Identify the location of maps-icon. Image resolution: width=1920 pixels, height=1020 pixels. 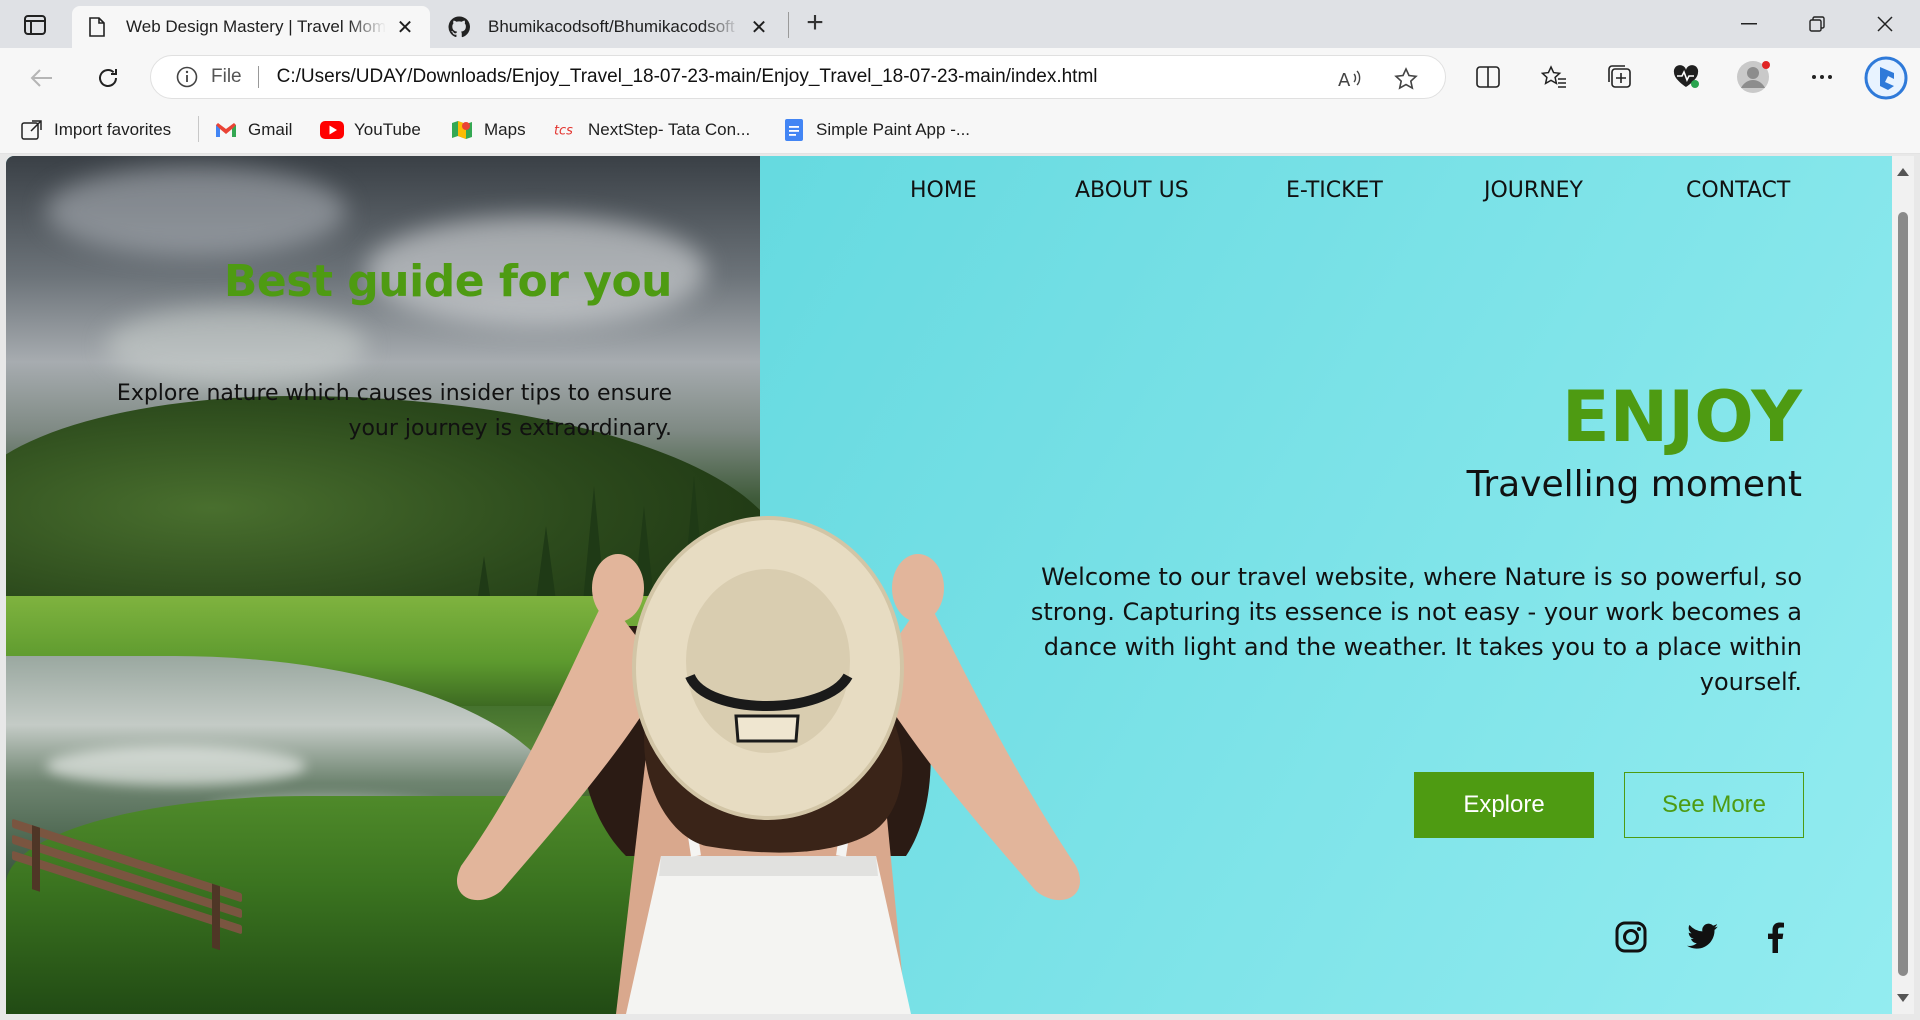
(462, 130).